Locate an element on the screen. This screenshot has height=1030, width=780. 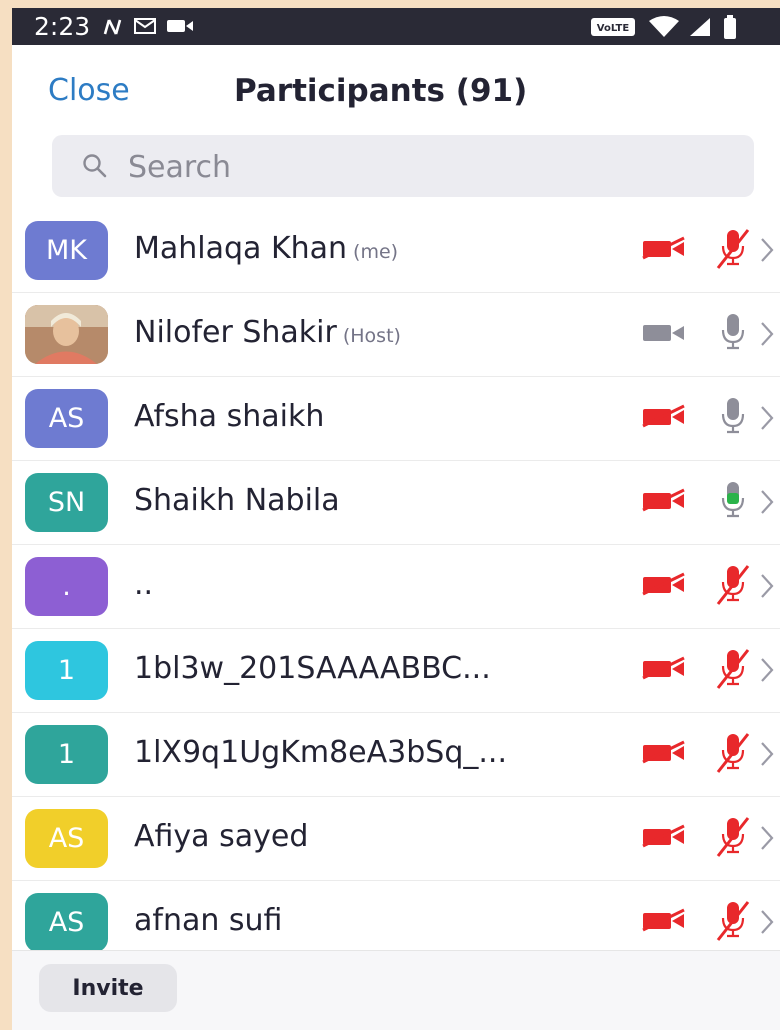
avatar-initials: MK is located at coordinates (66, 250).